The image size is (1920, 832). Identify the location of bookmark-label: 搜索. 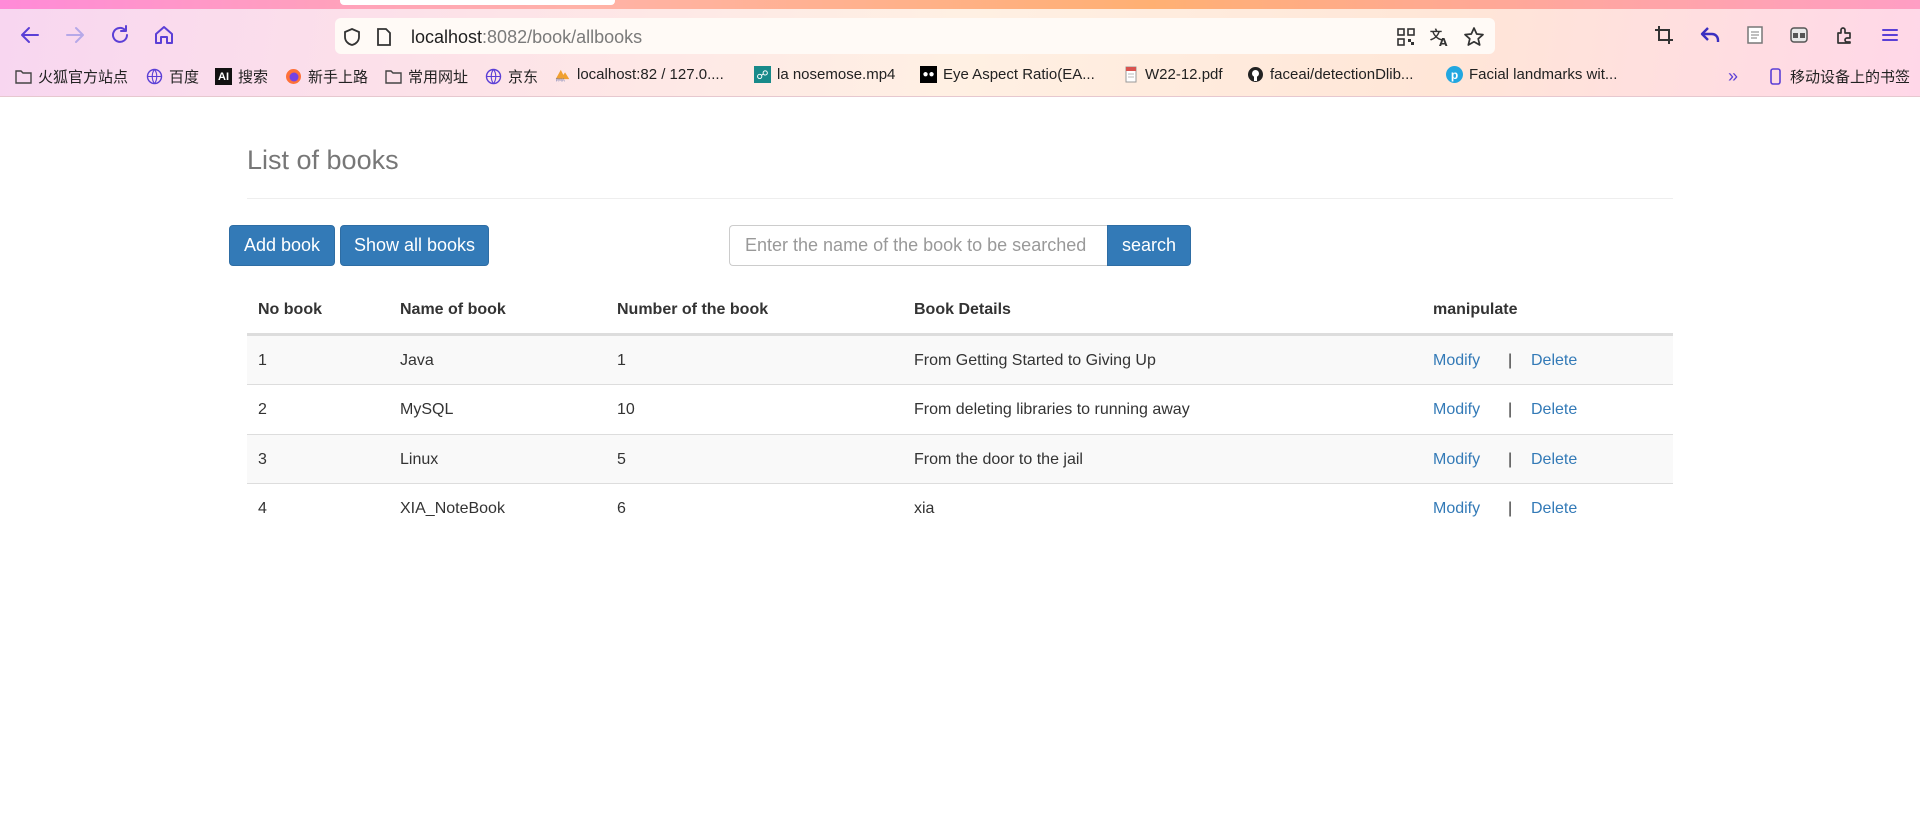
(253, 77).